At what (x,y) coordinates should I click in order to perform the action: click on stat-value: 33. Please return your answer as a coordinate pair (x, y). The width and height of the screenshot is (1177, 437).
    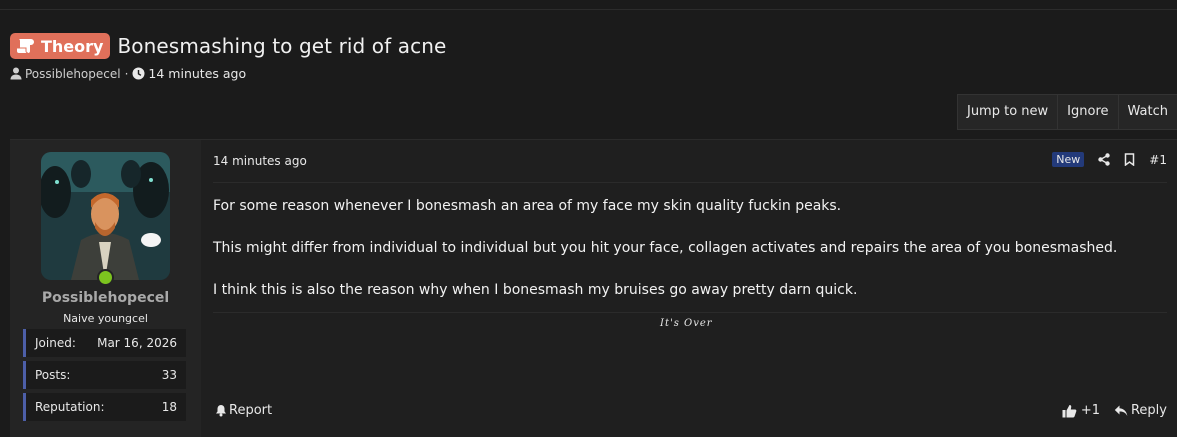
    Looking at the image, I should click on (169, 375).